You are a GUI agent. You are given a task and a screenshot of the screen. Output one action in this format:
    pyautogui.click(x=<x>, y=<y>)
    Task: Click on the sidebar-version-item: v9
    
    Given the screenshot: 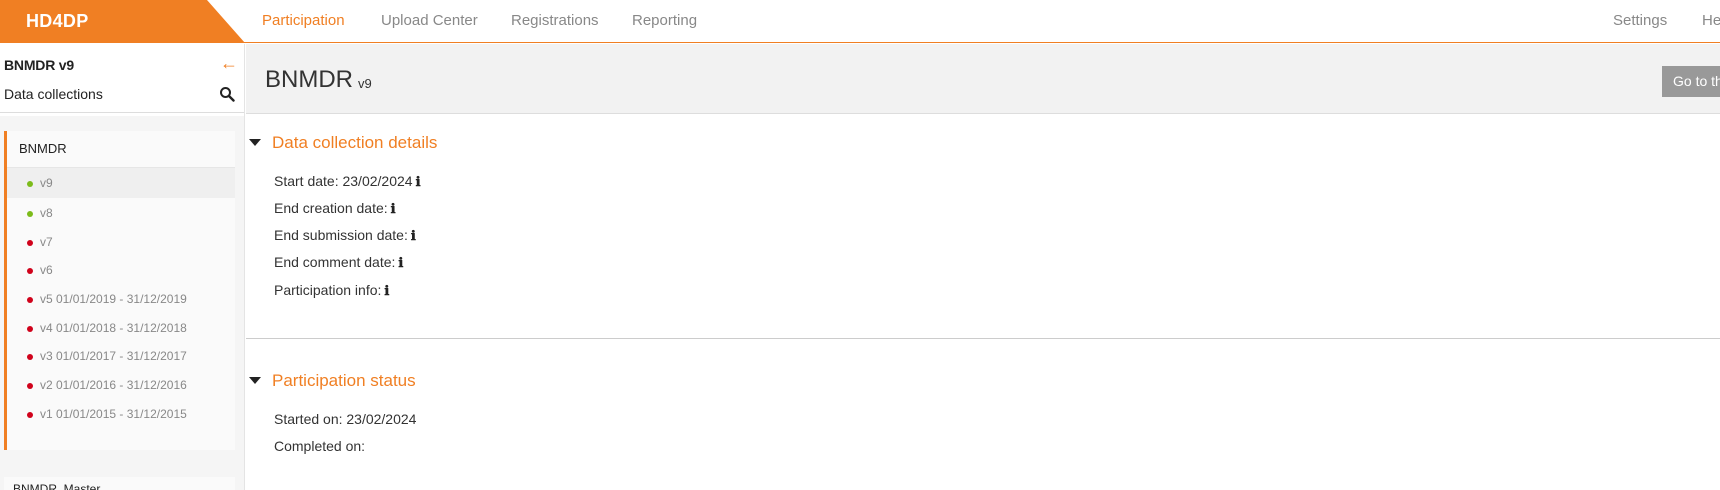 What is the action you would take?
    pyautogui.click(x=121, y=183)
    